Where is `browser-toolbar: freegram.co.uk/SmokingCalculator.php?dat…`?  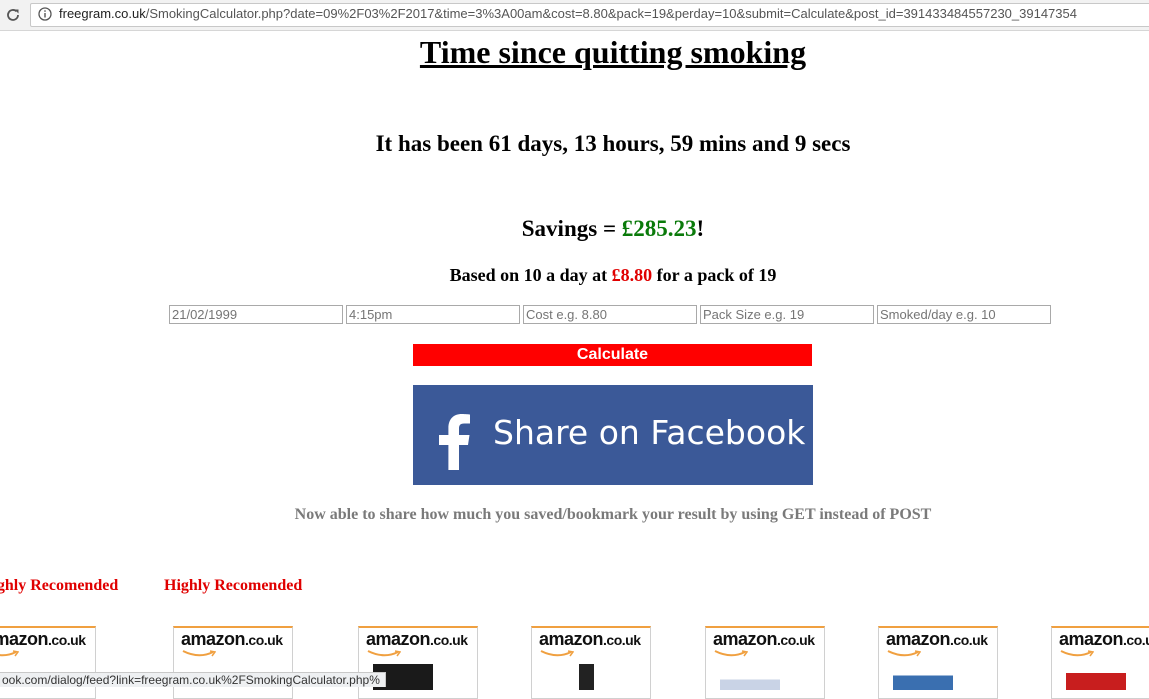 browser-toolbar: freegram.co.uk/SmokingCalculator.php?dat… is located at coordinates (574, 15).